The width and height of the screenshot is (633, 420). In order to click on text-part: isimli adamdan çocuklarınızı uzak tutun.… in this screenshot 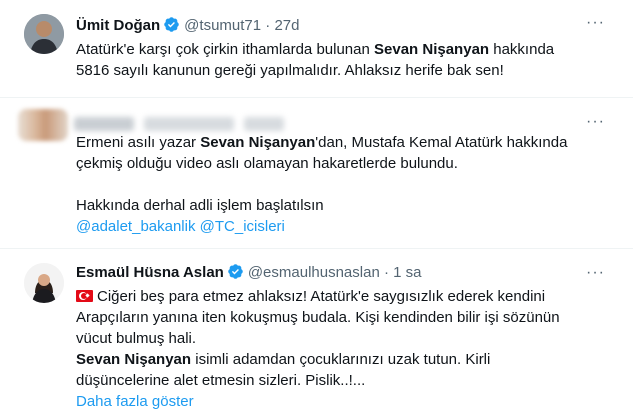, I will do `click(341, 359)`.